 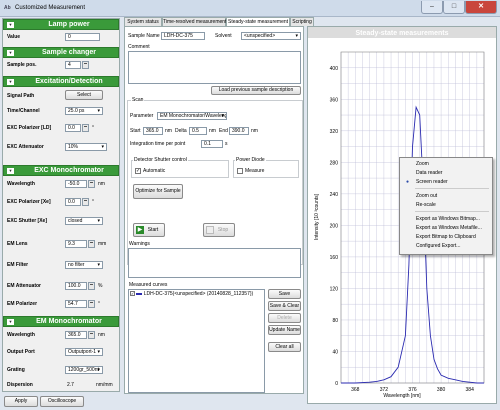 I want to click on x-axis-label: Wavelength [nm], so click(x=402, y=396).